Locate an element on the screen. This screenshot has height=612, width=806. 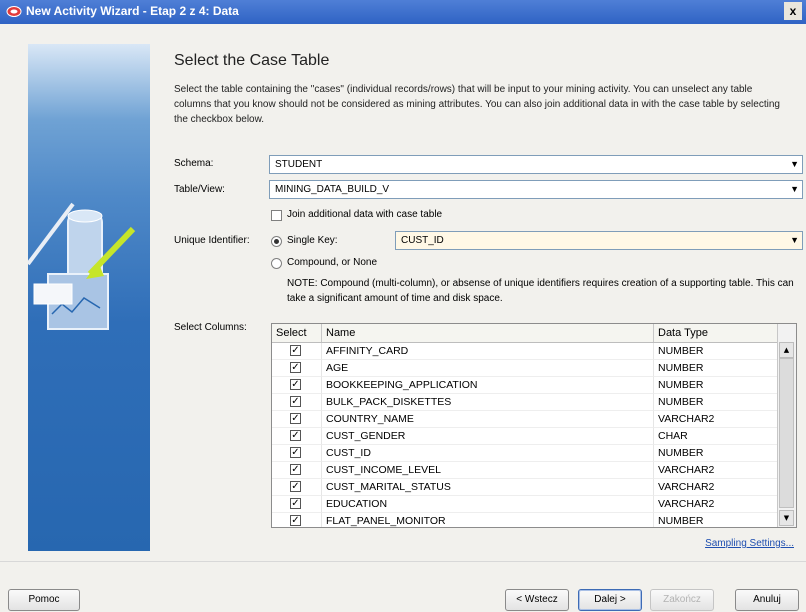
table-row: ✓ BOOKKEEPING_APPLICATION NUMBER is located at coordinates (525, 385).